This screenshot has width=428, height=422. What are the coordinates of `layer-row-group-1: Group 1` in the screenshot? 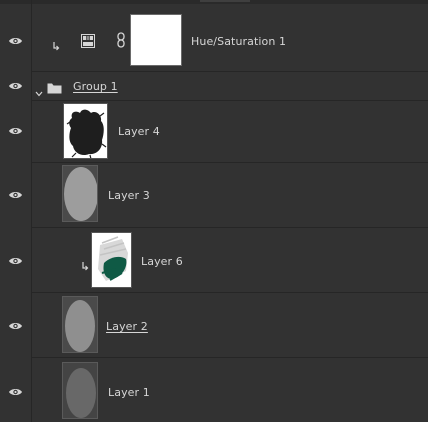 It's located at (214, 86).